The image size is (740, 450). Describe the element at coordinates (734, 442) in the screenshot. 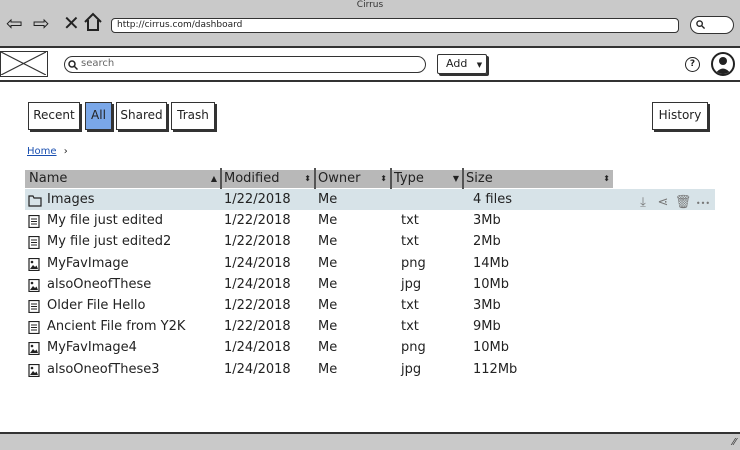

I see `resize-grip-icon: ⁄⁄` at that location.